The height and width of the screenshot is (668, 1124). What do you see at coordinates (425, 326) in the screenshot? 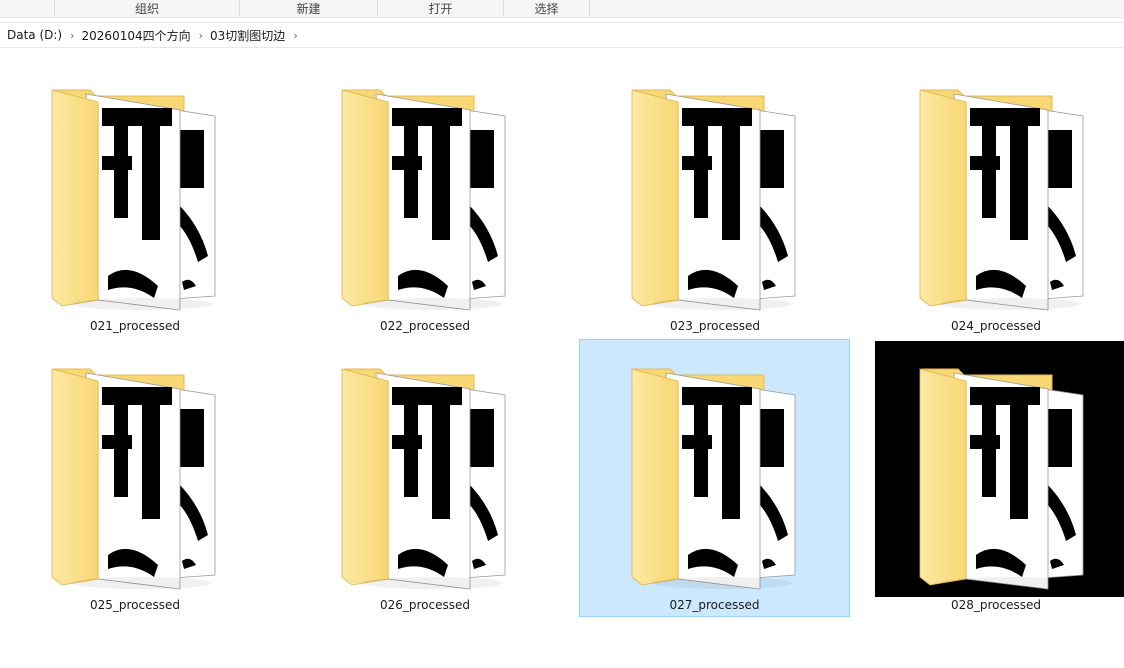
I see `folder-name: 022_processed` at bounding box center [425, 326].